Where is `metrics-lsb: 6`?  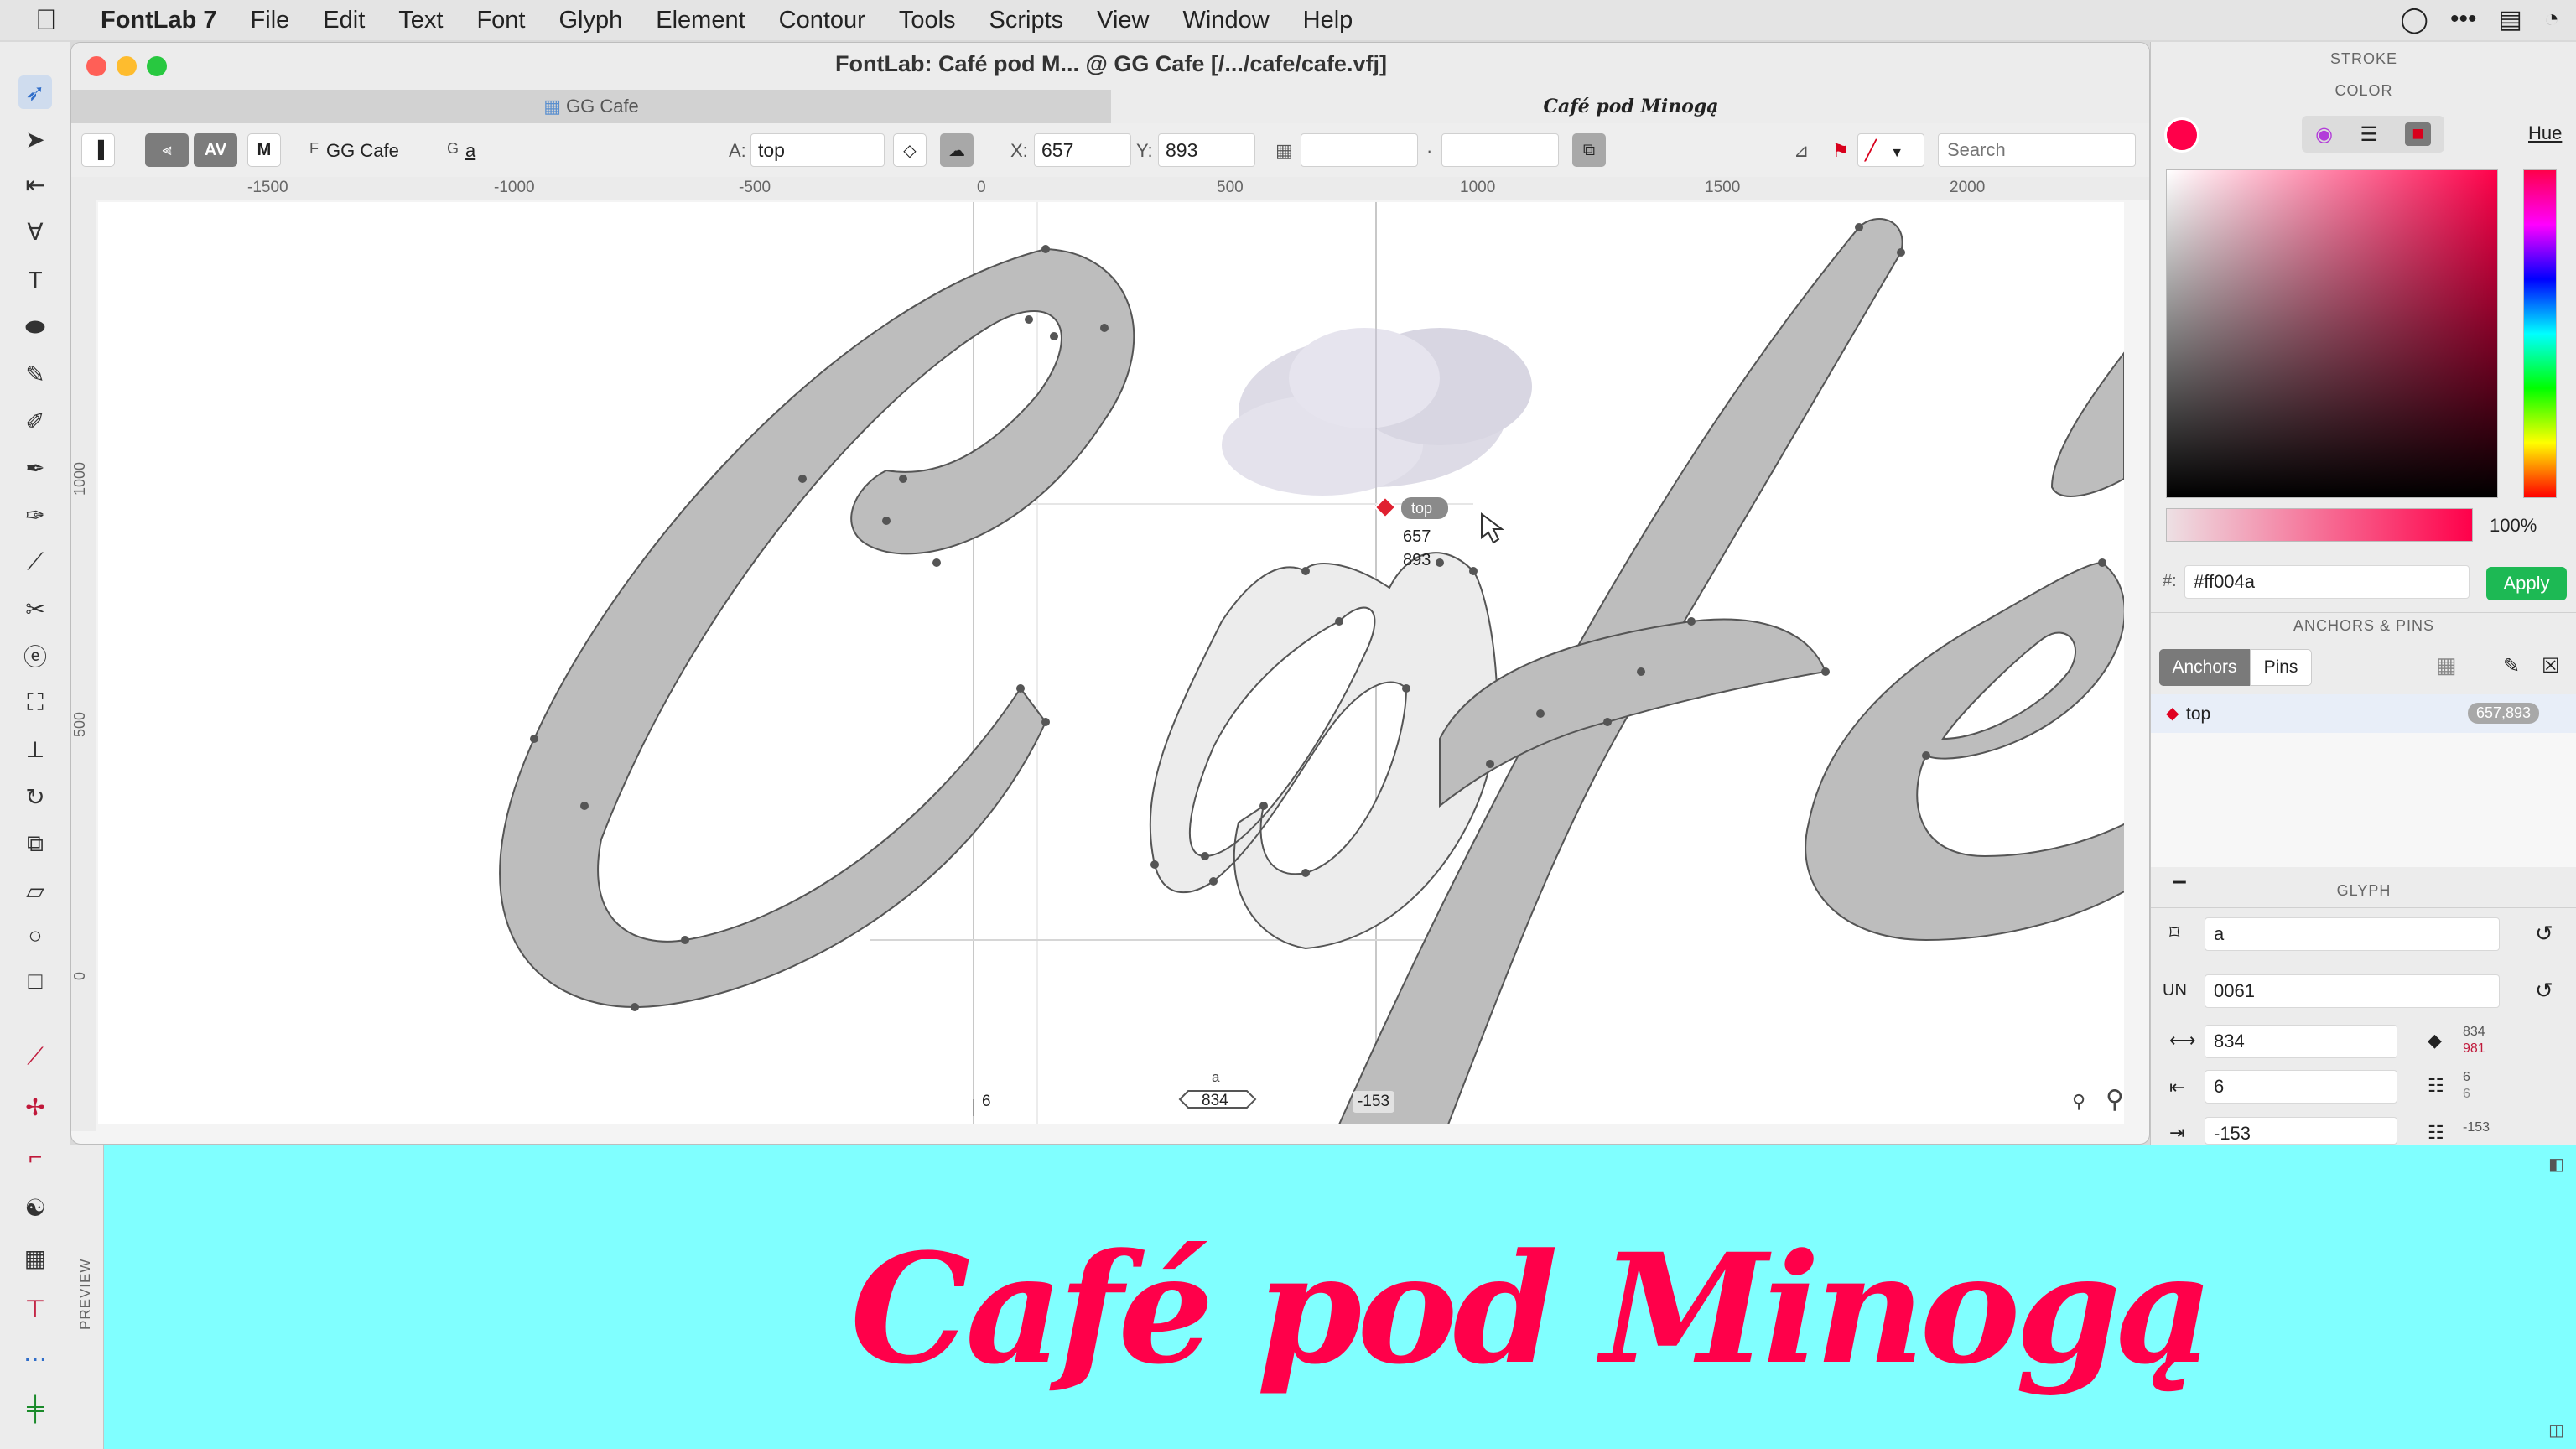
metrics-lsb: 6 is located at coordinates (986, 1102).